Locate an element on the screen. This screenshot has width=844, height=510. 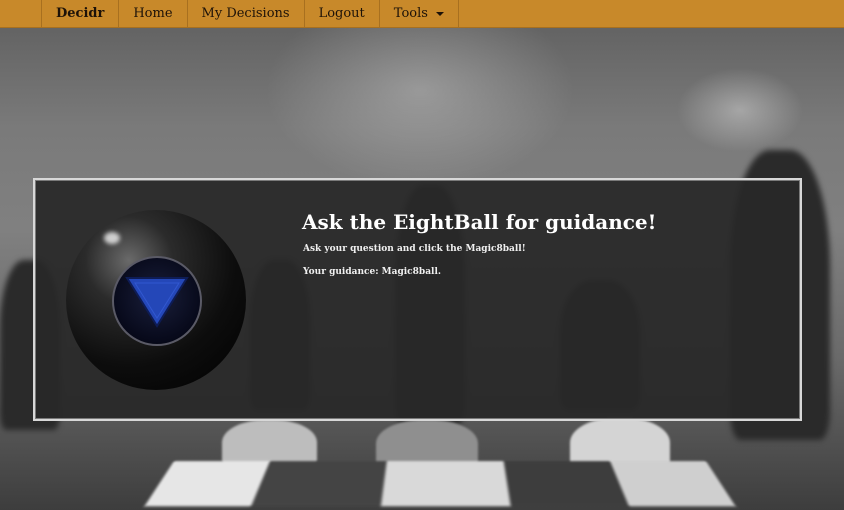
nav-tools-dropdown: Tools is located at coordinates (418, 13).